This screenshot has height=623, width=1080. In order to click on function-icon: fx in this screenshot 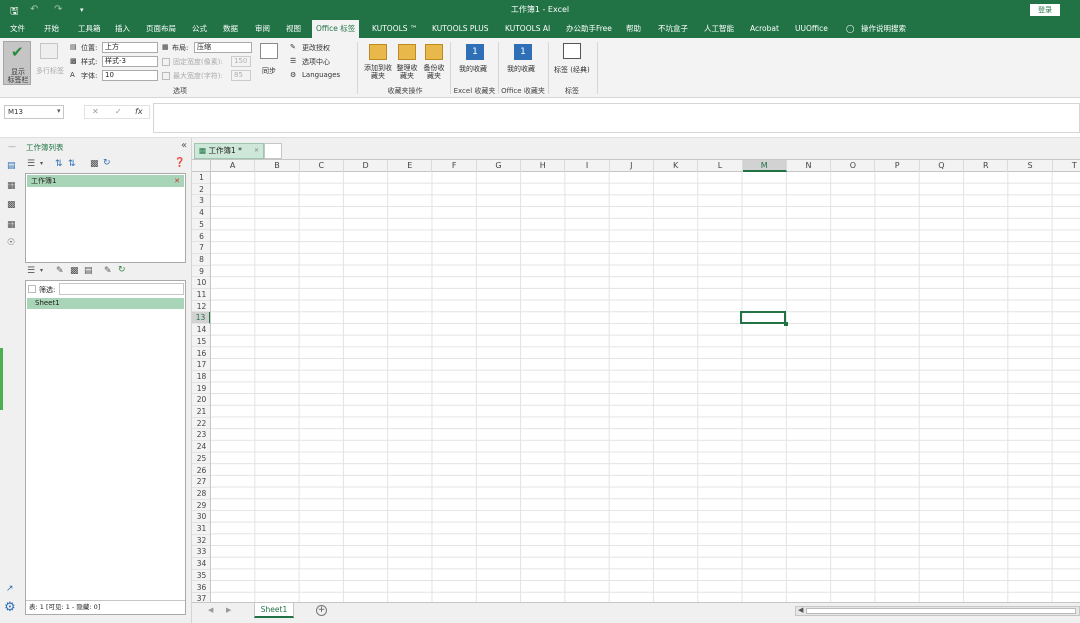, I will do `click(139, 111)`.